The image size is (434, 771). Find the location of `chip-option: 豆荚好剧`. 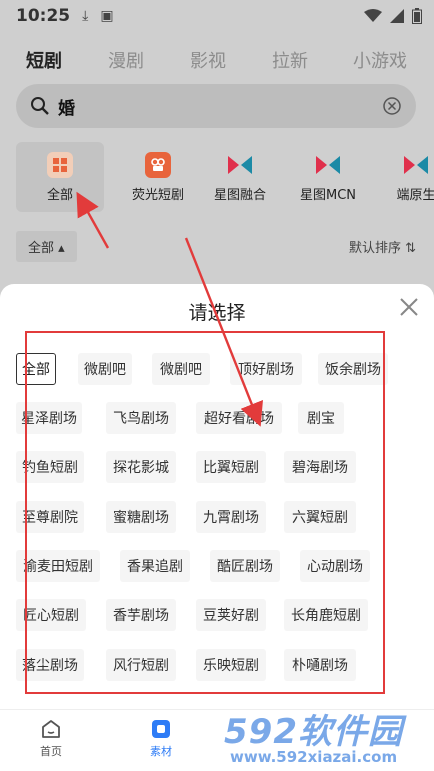

chip-option: 豆荚好剧 is located at coordinates (231, 615).